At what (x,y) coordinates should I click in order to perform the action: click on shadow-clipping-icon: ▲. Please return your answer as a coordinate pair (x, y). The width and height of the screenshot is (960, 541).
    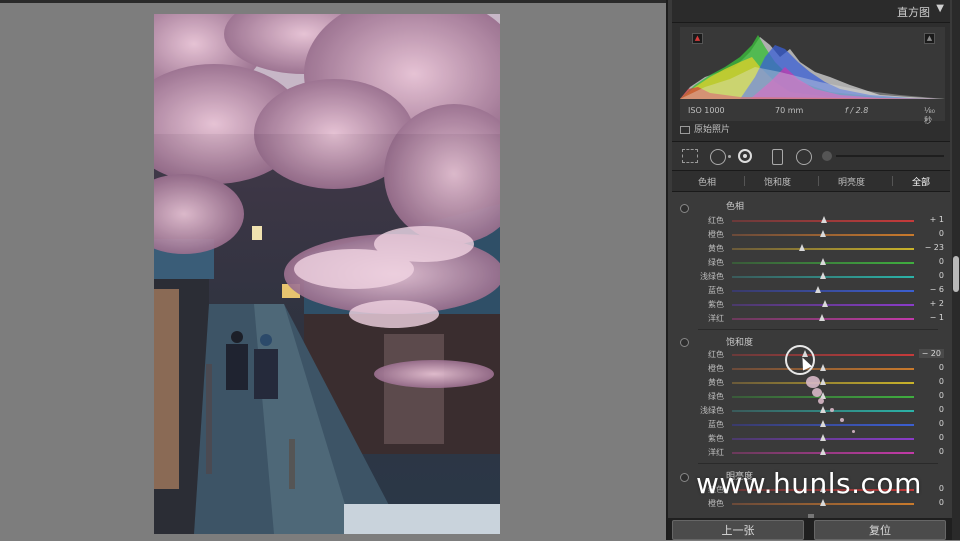
    Looking at the image, I should click on (697, 38).